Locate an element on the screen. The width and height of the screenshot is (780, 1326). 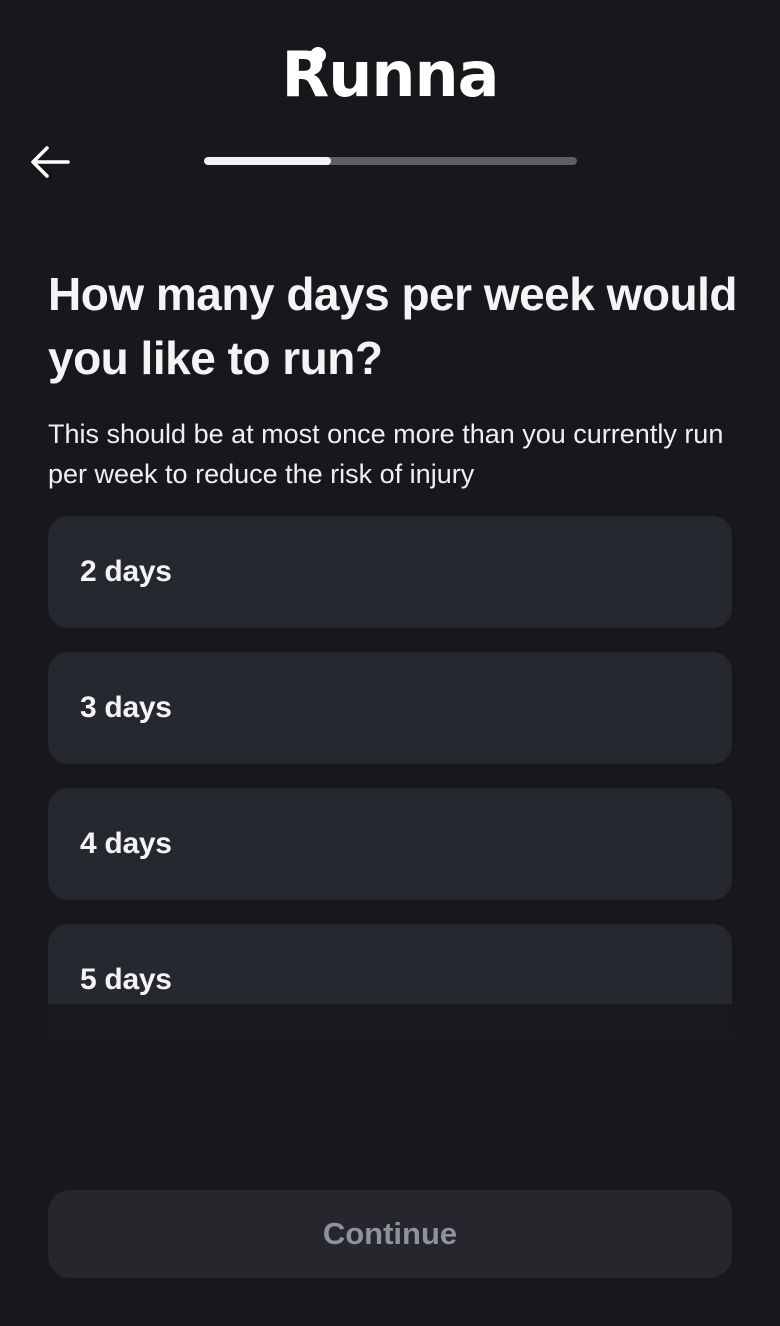
option-label: 2 days is located at coordinates (126, 571).